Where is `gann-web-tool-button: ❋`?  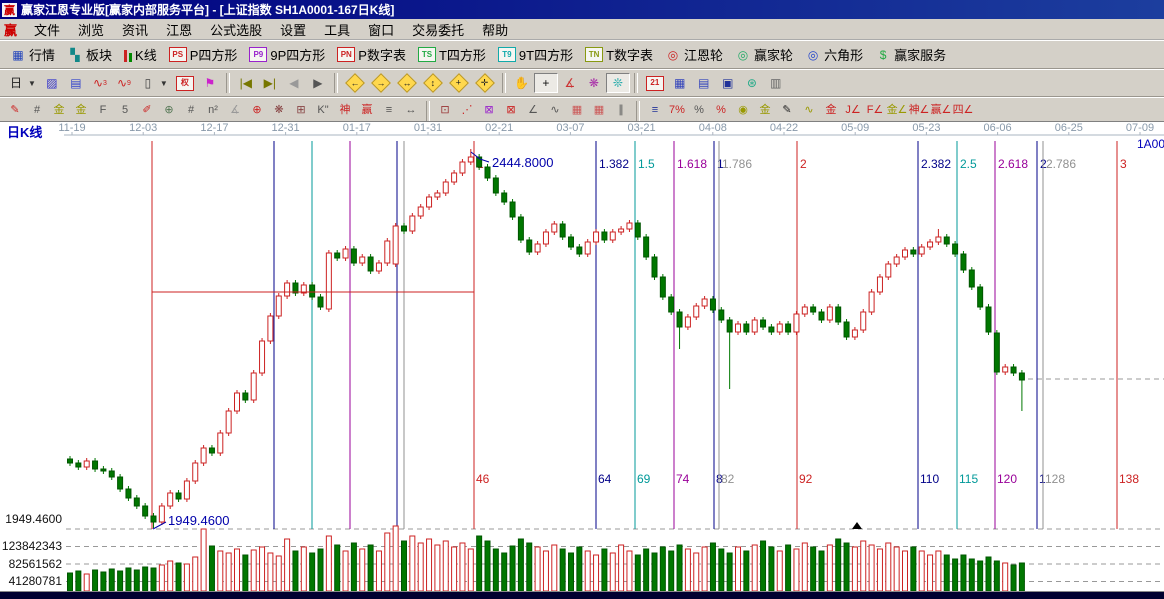
gann-web-tool-button: ❋ is located at coordinates (594, 83).